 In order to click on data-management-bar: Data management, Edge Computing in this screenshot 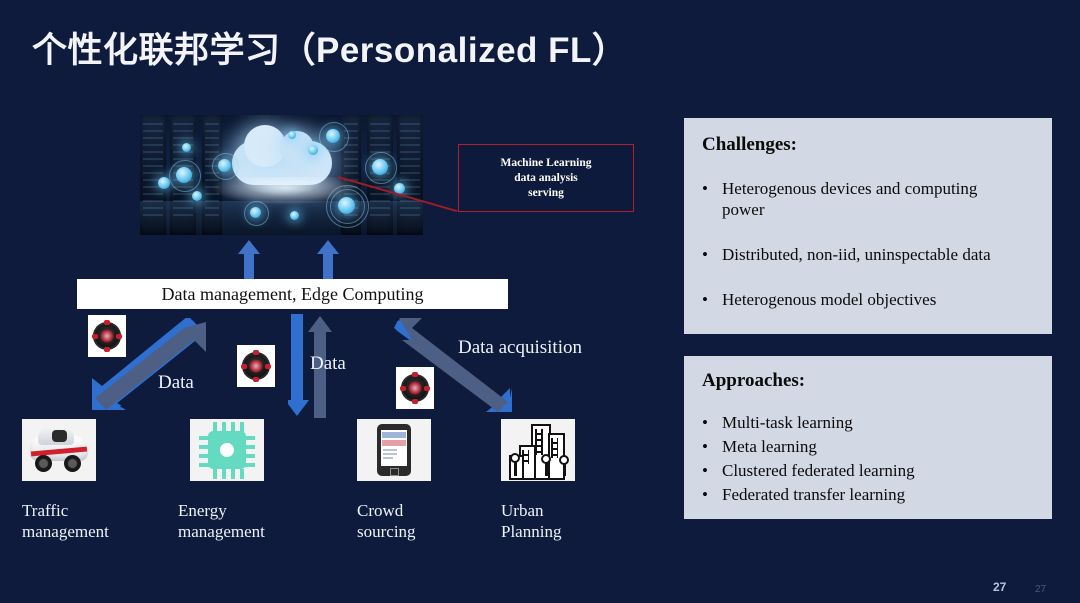, I will do `click(292, 294)`.